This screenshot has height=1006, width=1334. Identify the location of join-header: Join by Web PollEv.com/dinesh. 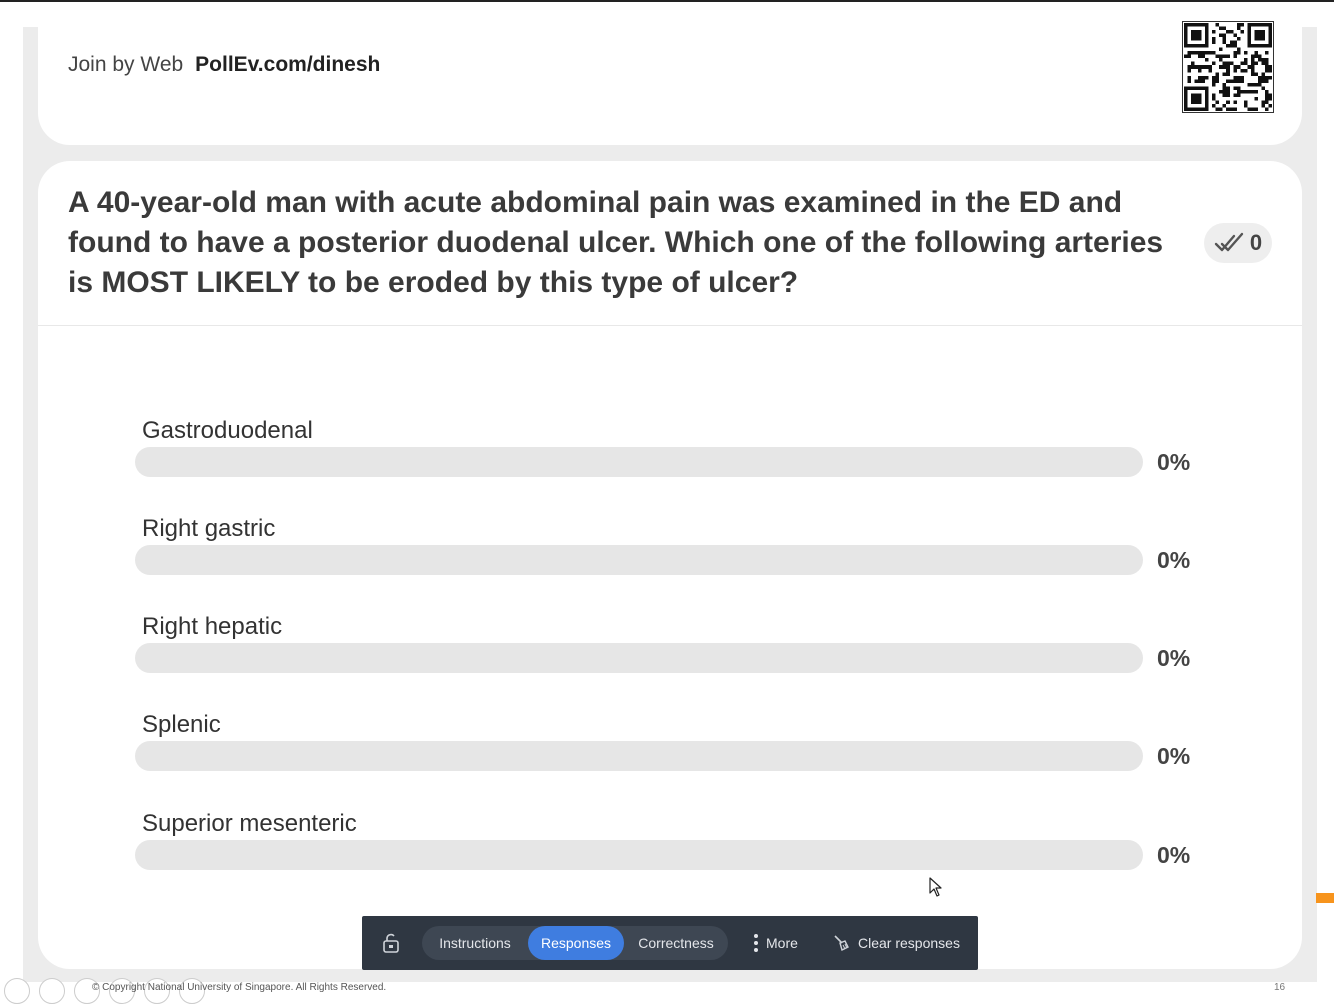
(670, 76).